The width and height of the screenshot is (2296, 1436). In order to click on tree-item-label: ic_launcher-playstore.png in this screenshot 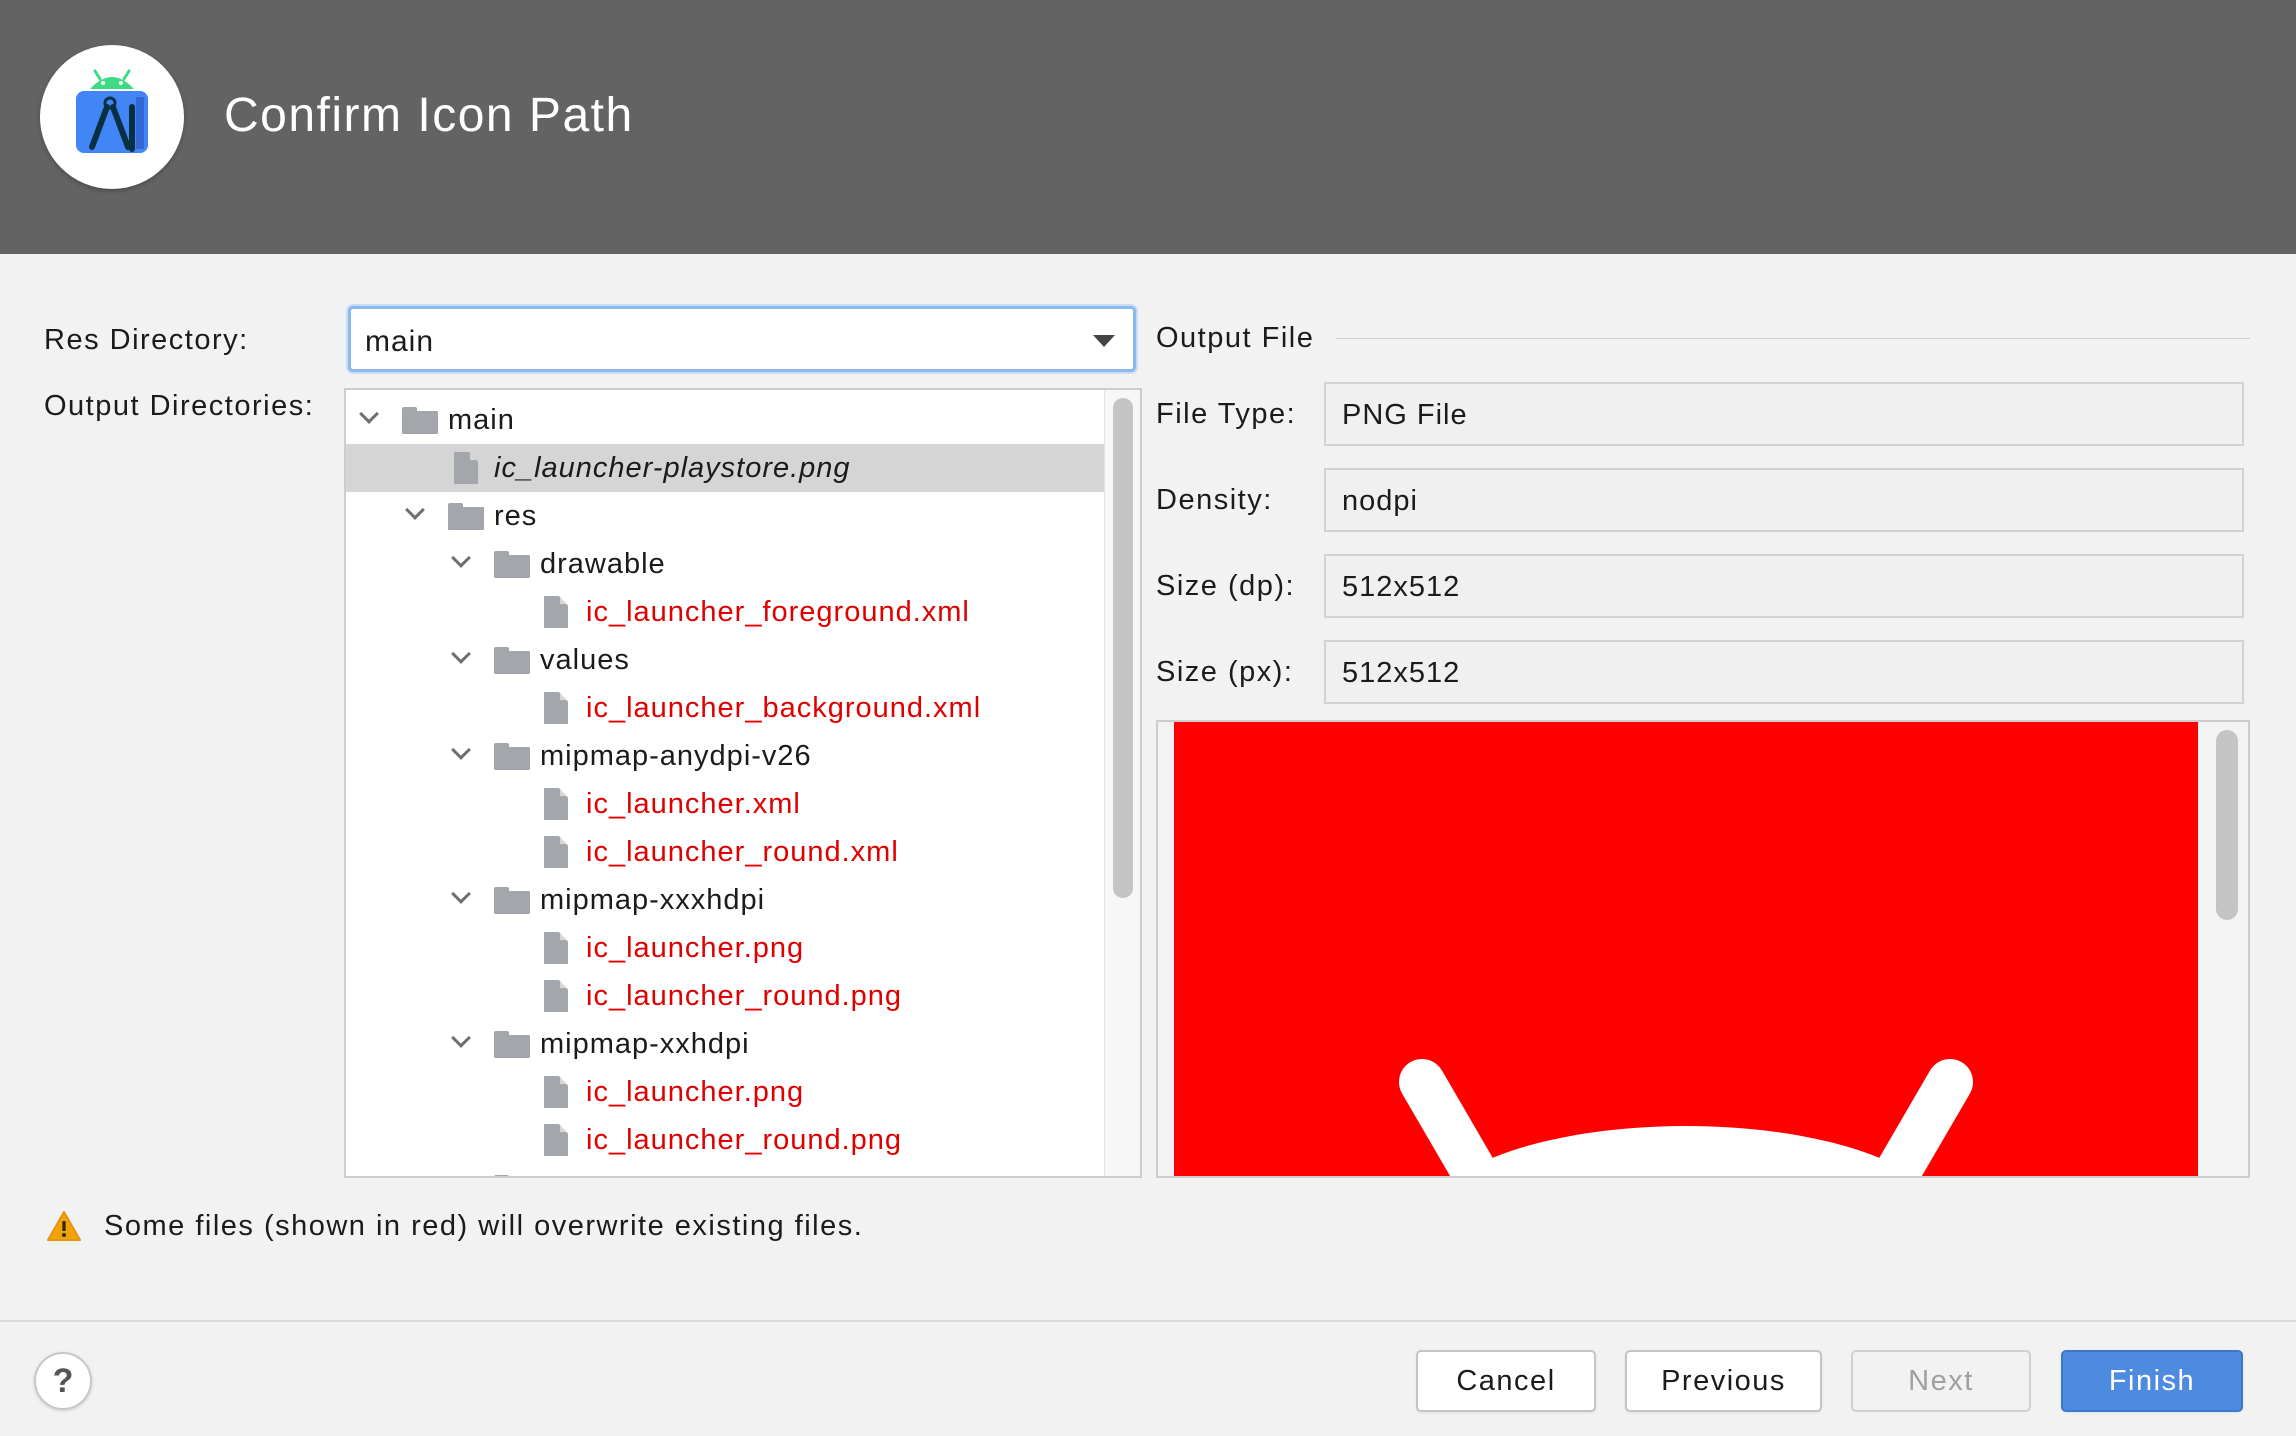, I will do `click(672, 468)`.